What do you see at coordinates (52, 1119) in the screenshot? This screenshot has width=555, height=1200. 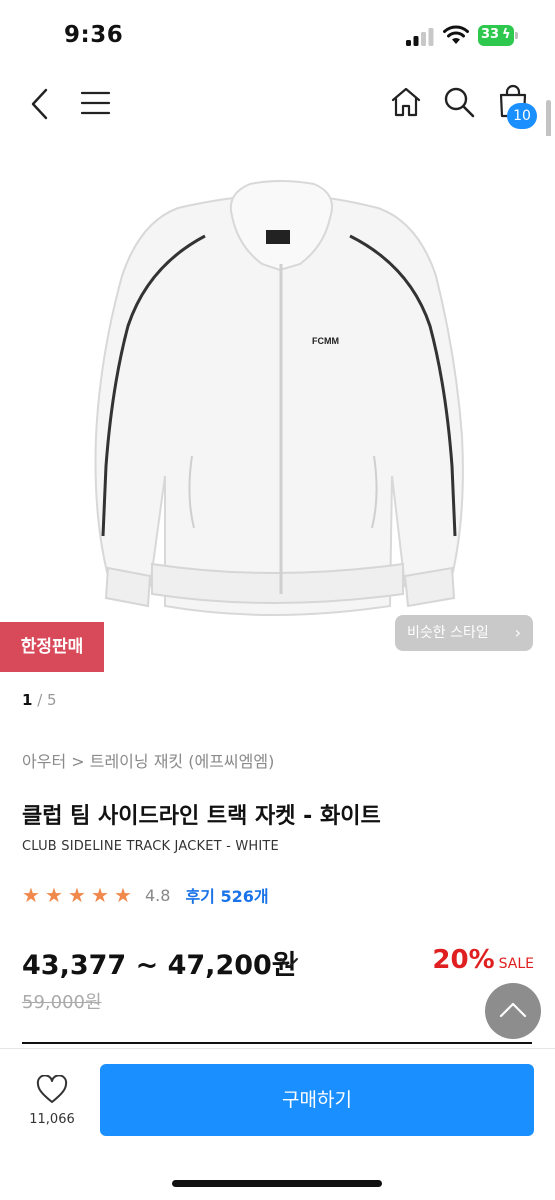 I see `like-count: 11,066` at bounding box center [52, 1119].